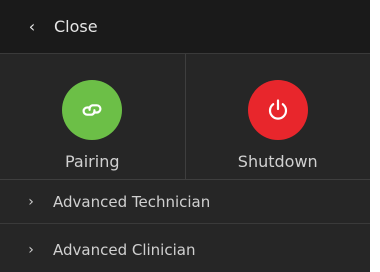  What do you see at coordinates (132, 201) in the screenshot?
I see `menu-item-label: Advanced Technician` at bounding box center [132, 201].